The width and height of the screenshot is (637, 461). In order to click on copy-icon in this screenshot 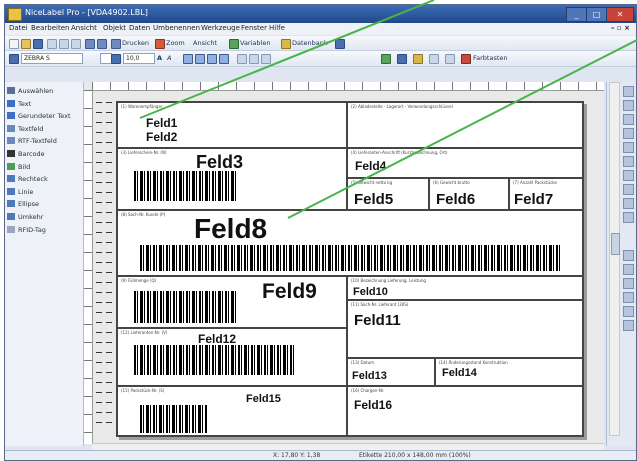, I will do `click(64, 44)`.